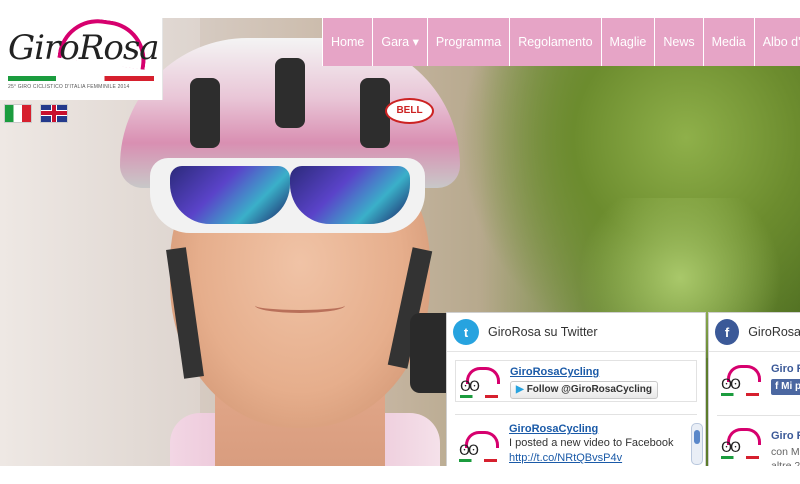  I want to click on nav-item-home: Home, so click(347, 42).